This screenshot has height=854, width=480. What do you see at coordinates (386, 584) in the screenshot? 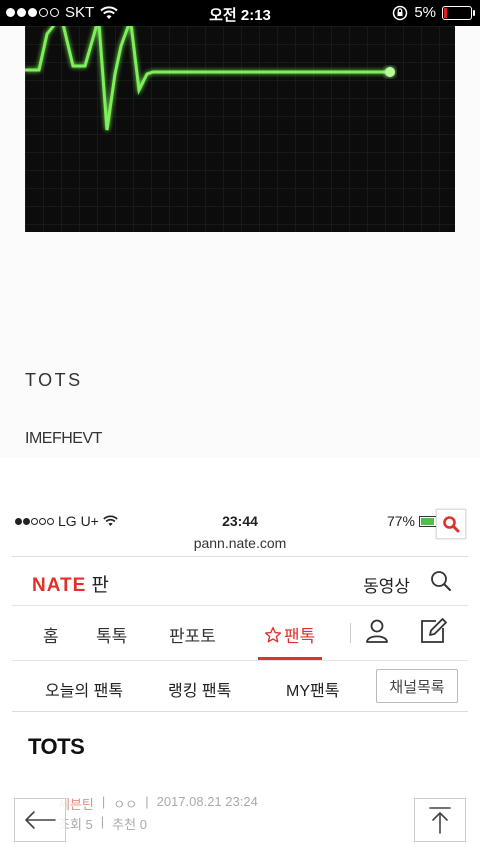
I see `video-link: 동영상` at bounding box center [386, 584].